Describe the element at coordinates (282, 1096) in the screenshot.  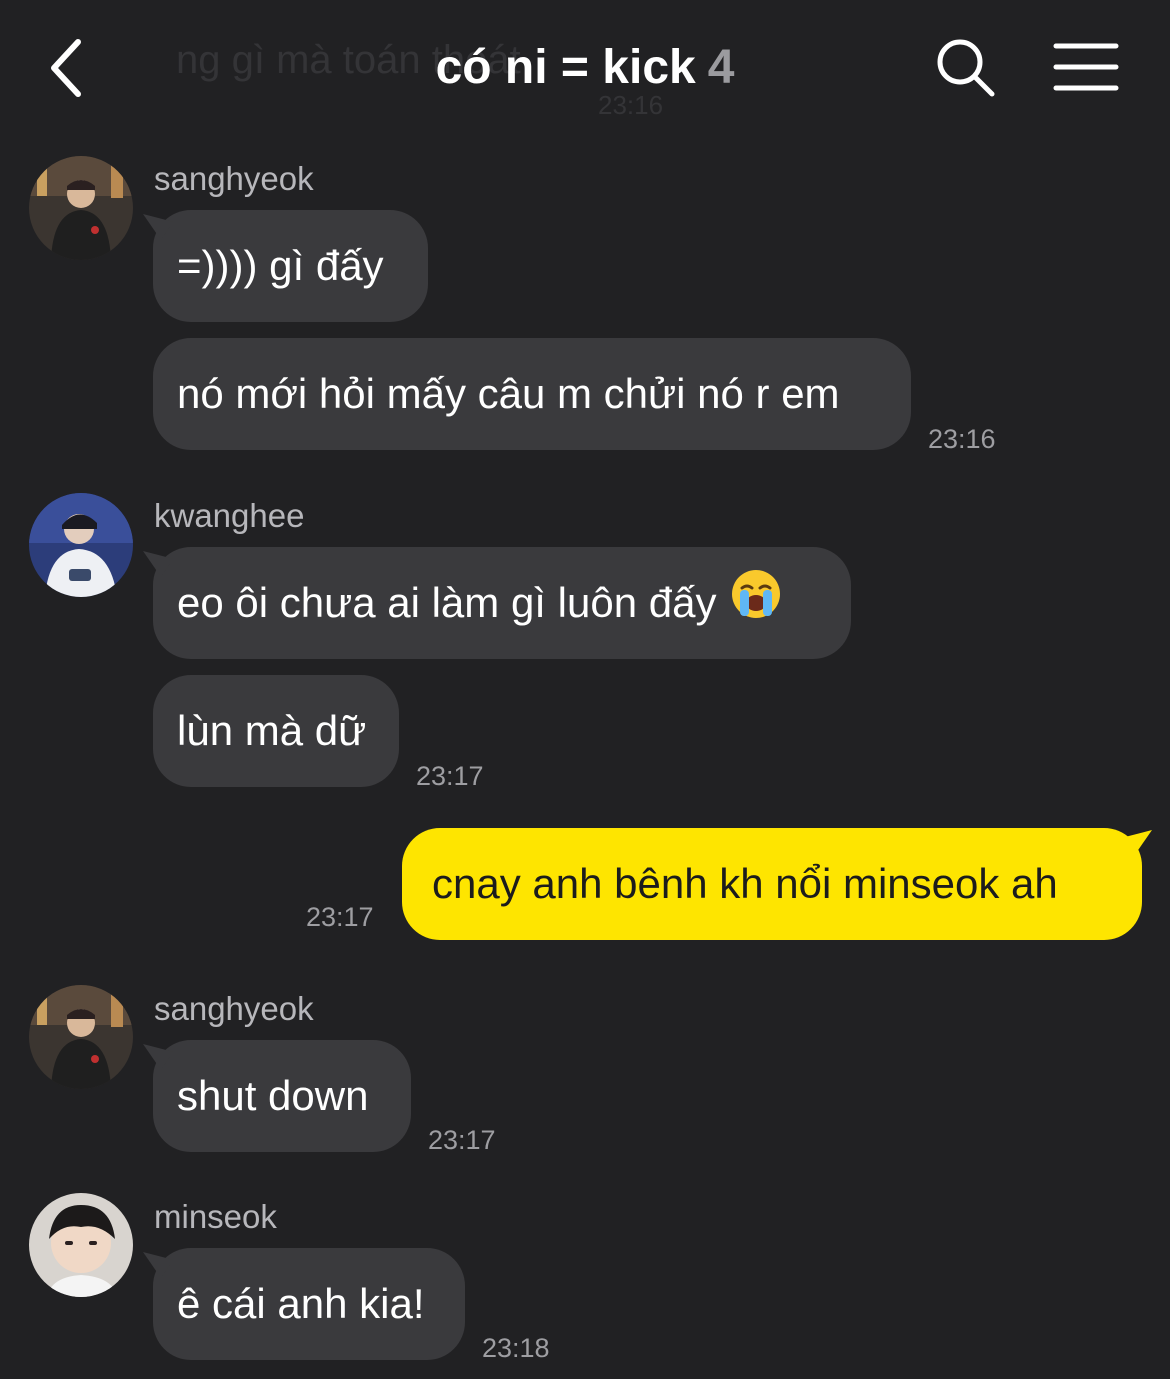
I see `message-bubble: shut down` at that location.